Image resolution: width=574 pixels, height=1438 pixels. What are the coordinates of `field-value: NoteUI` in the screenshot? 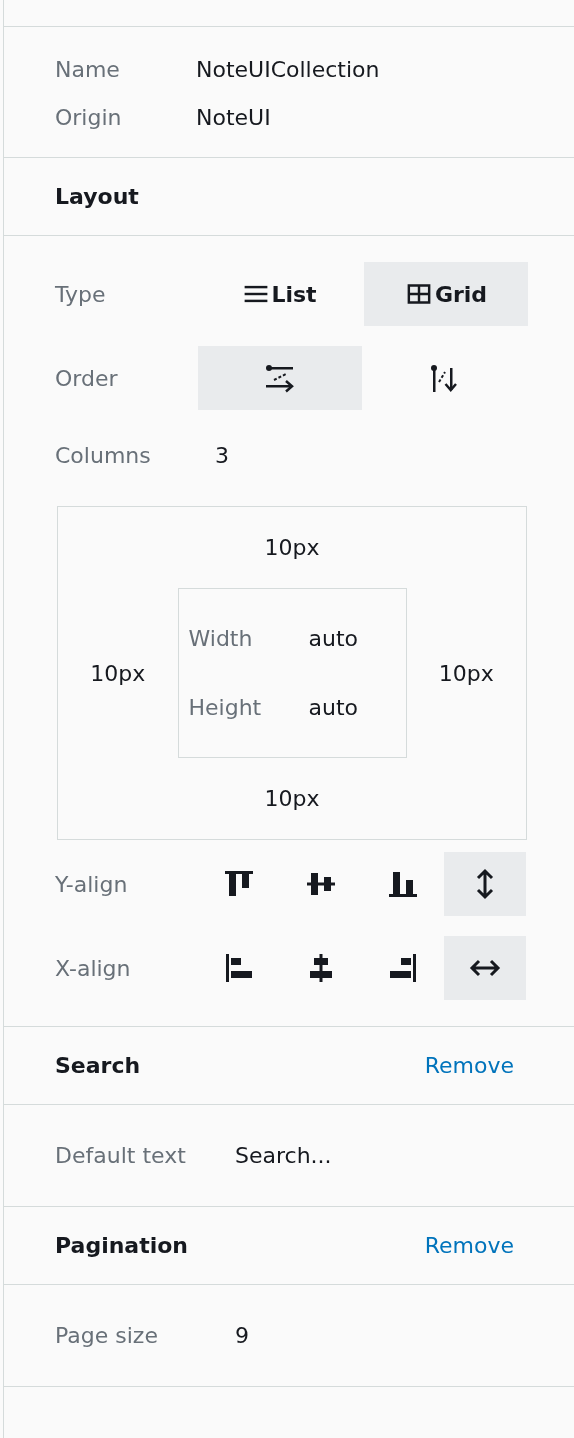 It's located at (233, 117).